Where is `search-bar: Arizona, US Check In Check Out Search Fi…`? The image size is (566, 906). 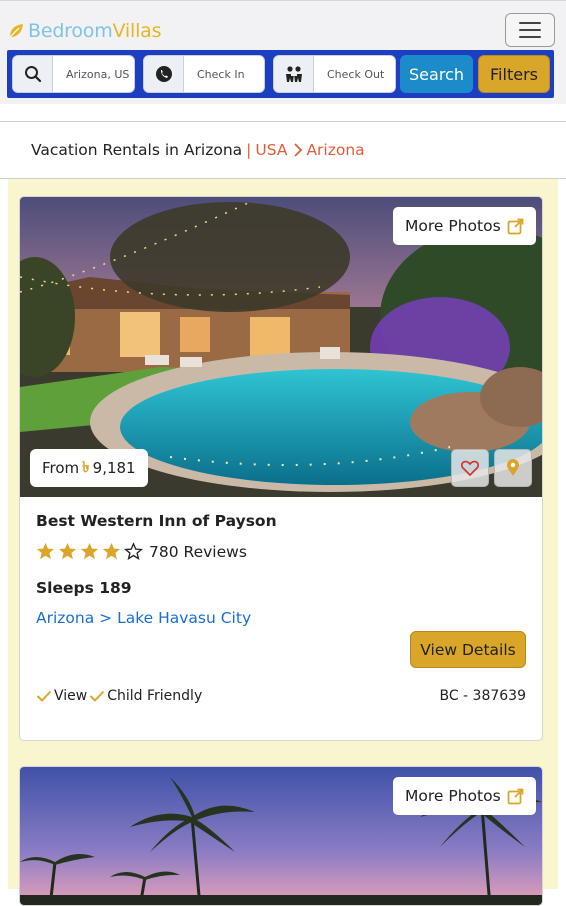 search-bar: Arizona, US Check In Check Out Search Fi… is located at coordinates (280, 74).